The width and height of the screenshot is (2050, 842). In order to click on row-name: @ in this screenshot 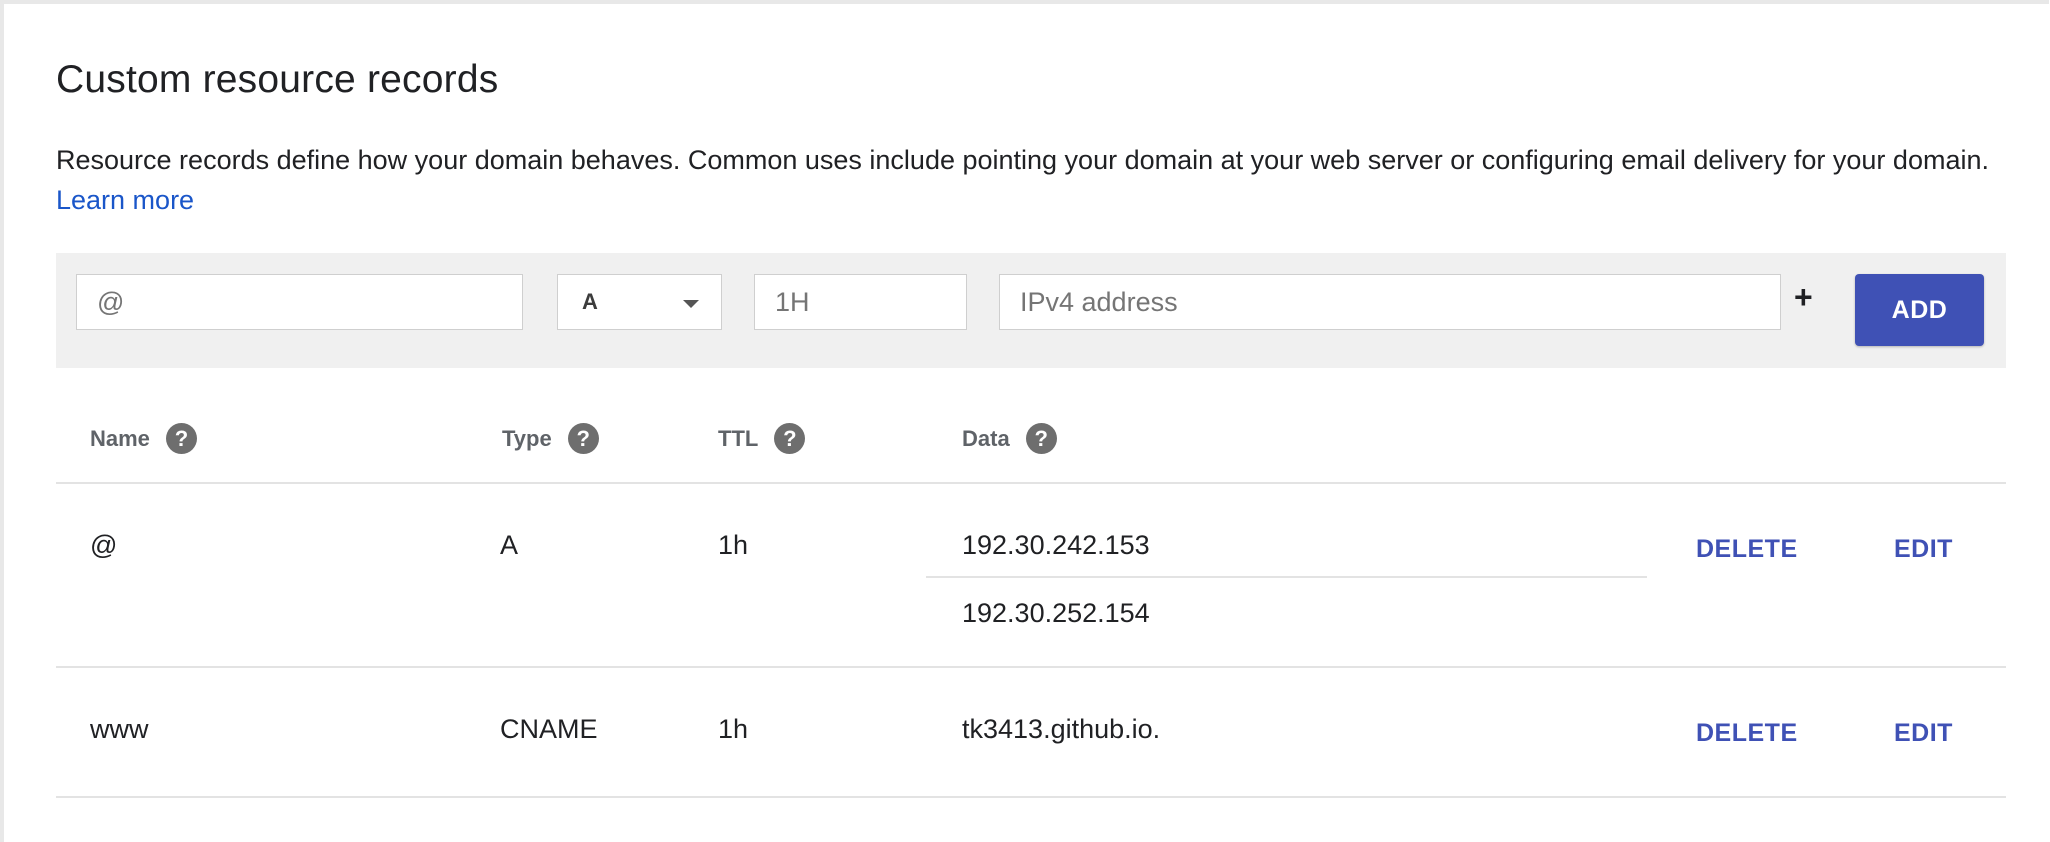, I will do `click(104, 545)`.